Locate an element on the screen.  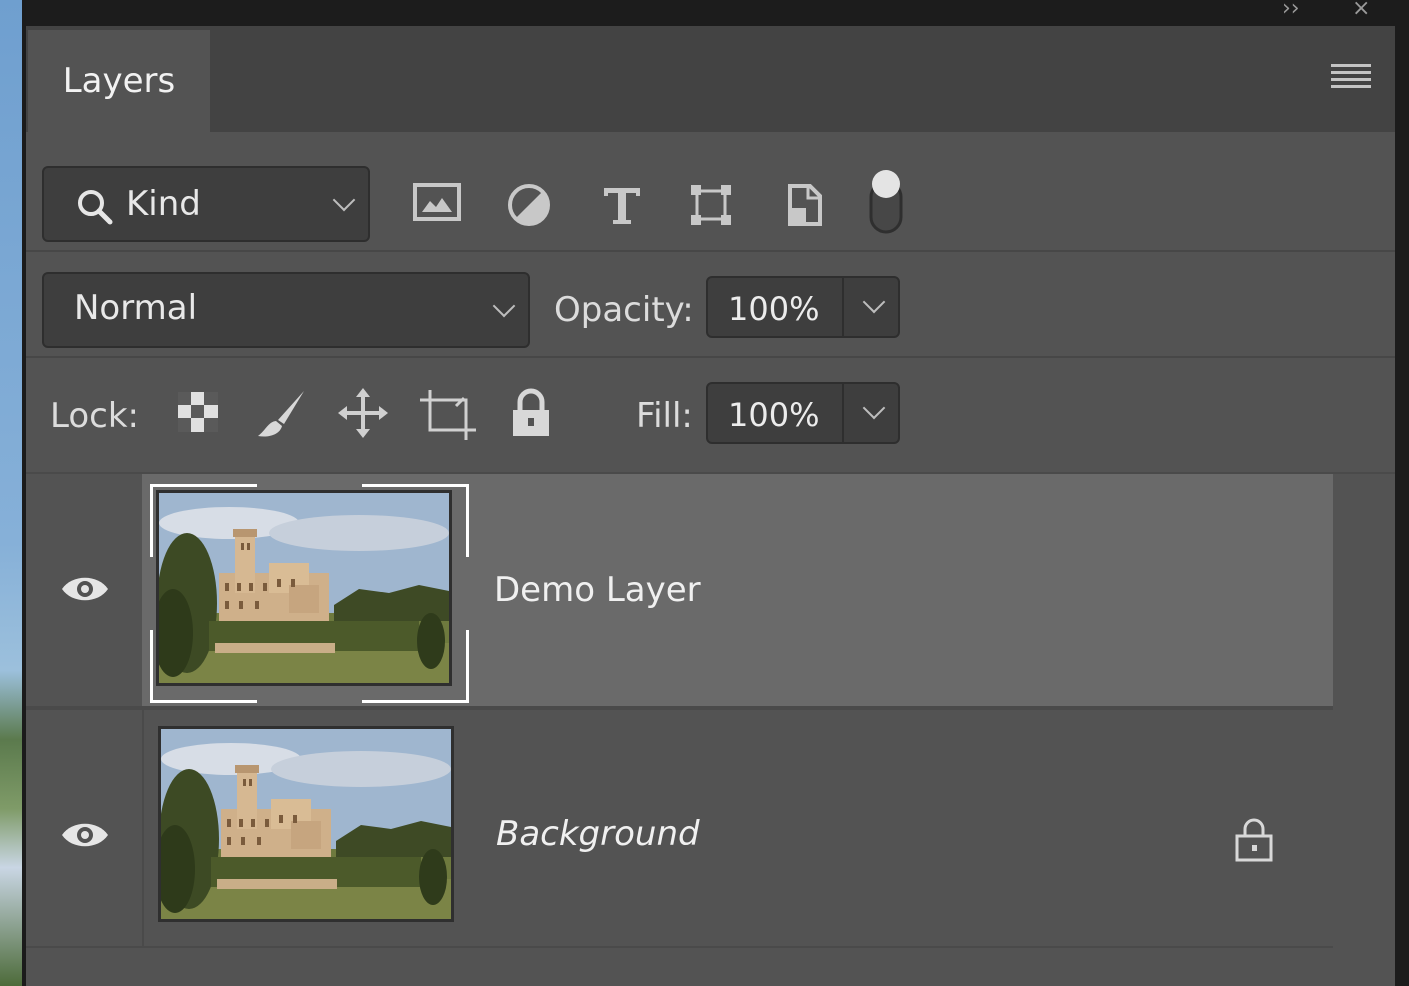
opacity-value: 100% is located at coordinates (773, 309).